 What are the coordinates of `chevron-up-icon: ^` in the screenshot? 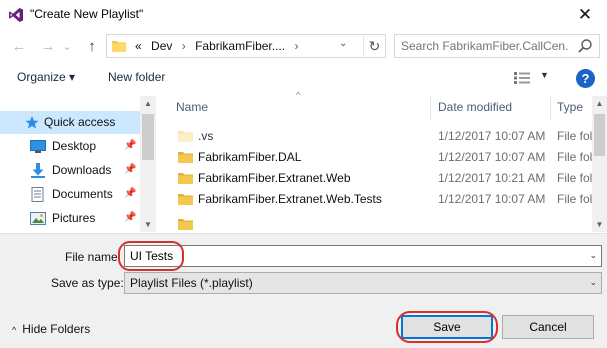 It's located at (14, 330).